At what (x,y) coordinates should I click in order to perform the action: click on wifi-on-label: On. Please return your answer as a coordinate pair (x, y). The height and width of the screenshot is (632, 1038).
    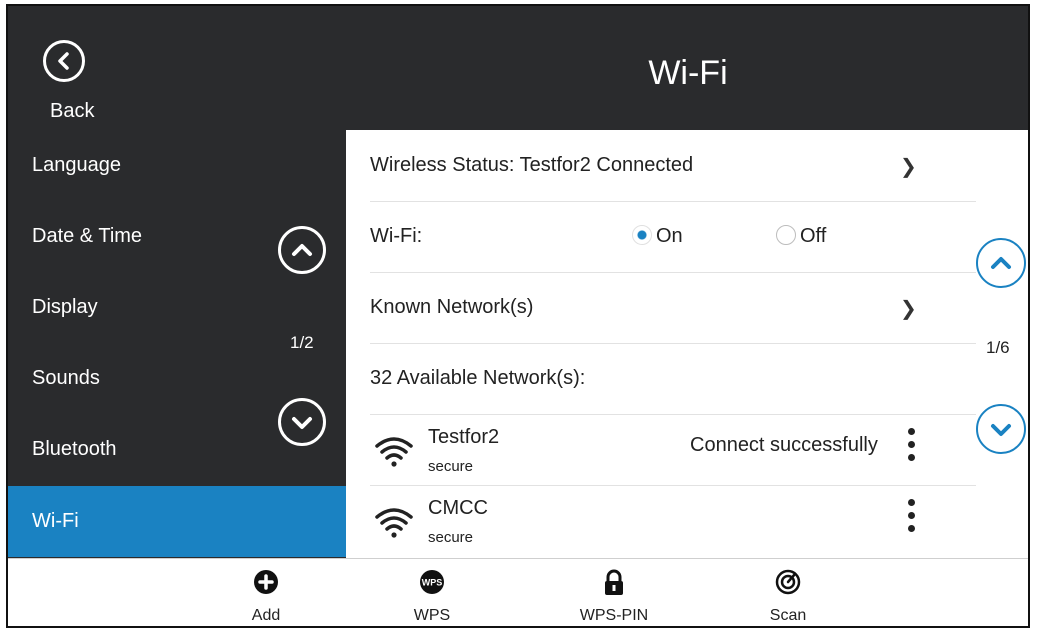
    Looking at the image, I should click on (669, 236).